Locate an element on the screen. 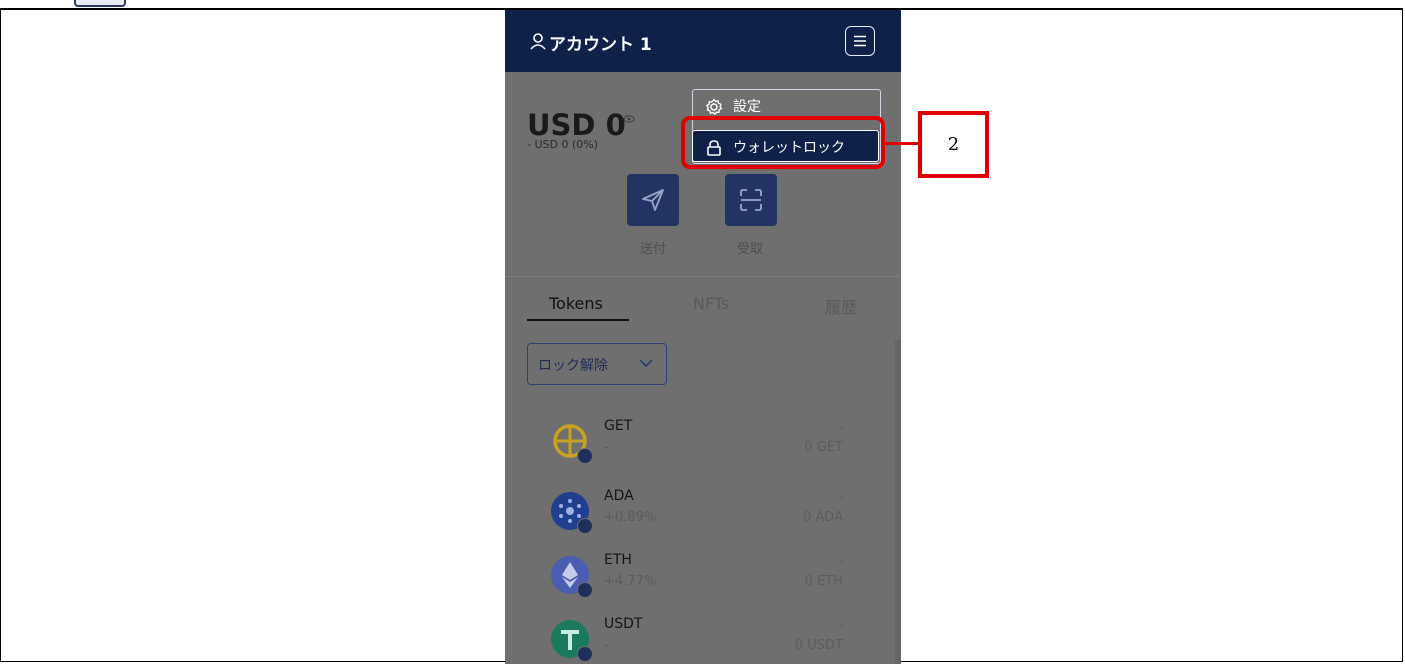  token-symbol: ETH is located at coordinates (618, 560).